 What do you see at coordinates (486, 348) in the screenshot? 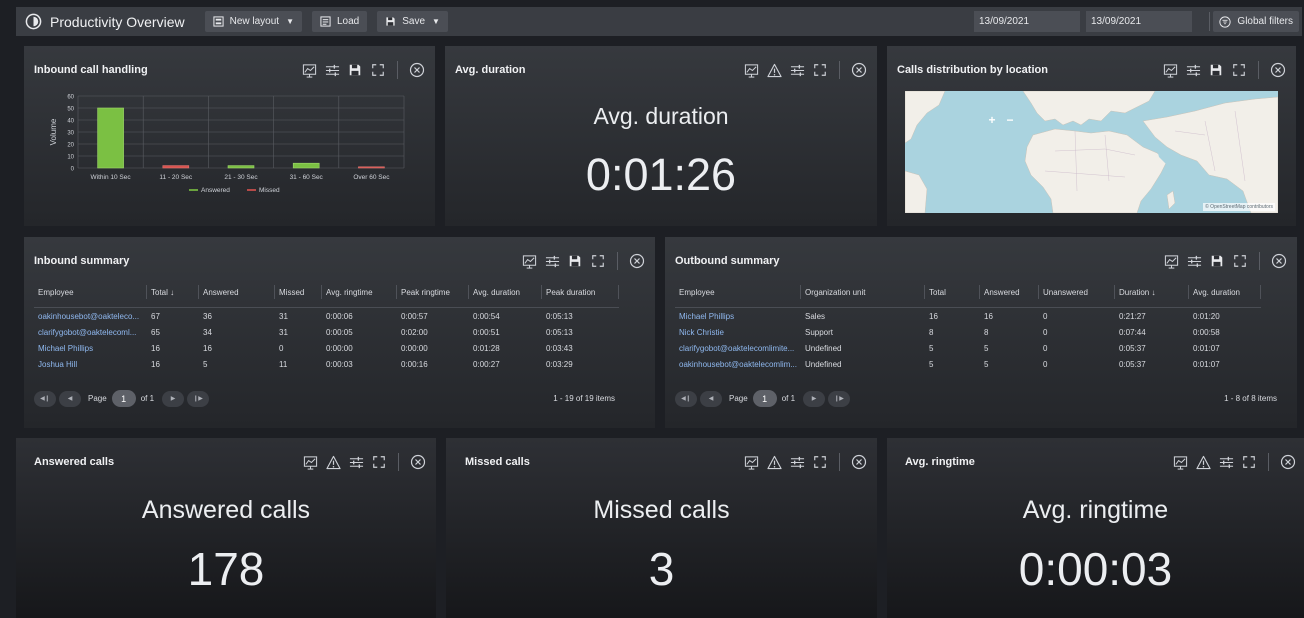
I see `table-cell: 0:01:28` at bounding box center [486, 348].